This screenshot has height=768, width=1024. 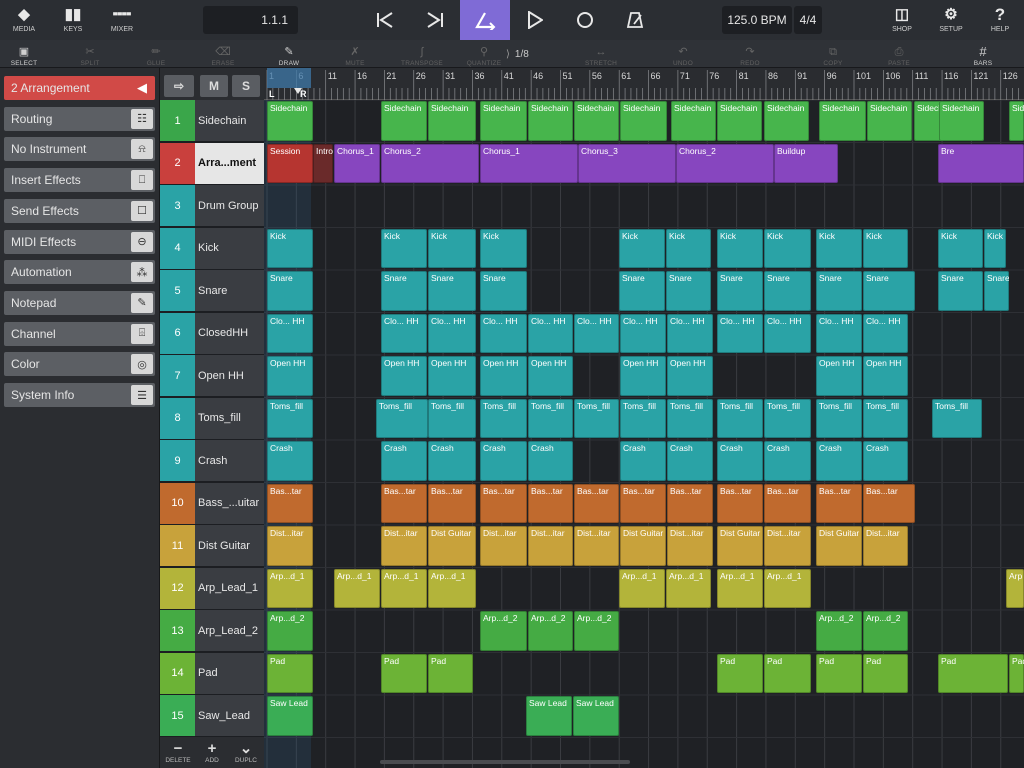 I want to click on track-row: 7 Open HH, so click(x=212, y=375).